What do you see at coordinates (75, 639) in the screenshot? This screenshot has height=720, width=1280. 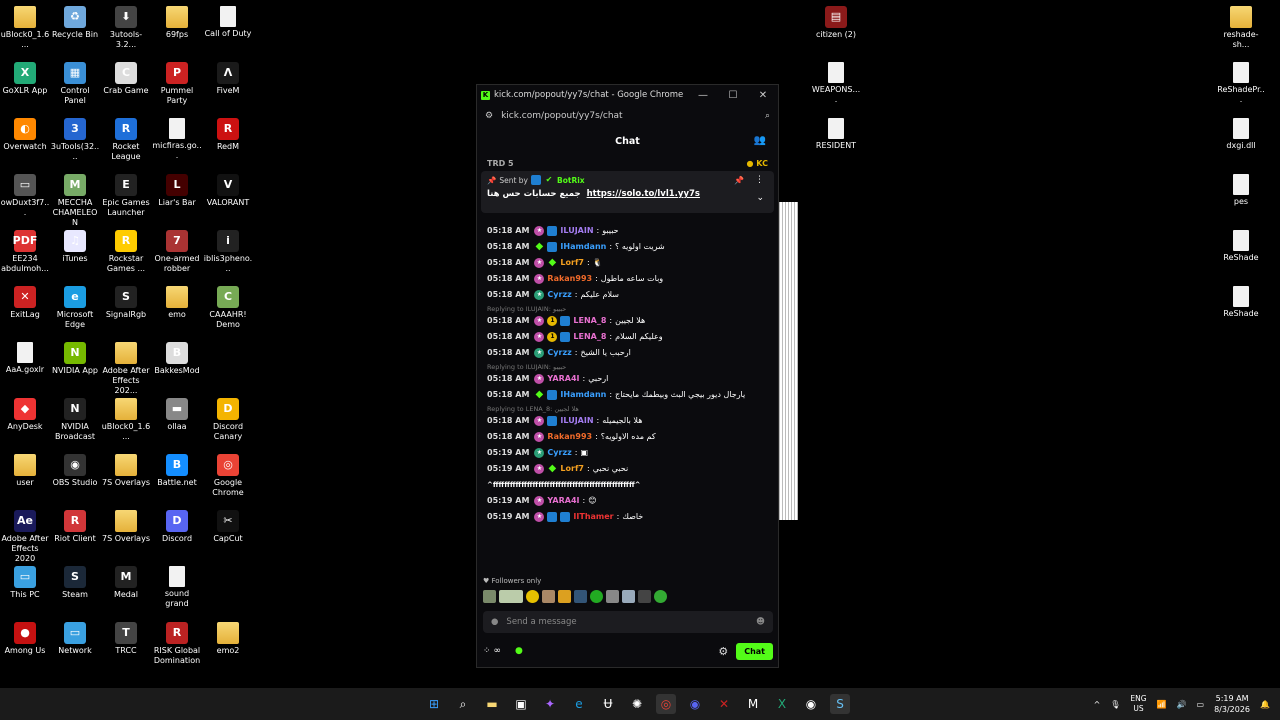 I see `desktop-icon: ▭ Network` at bounding box center [75, 639].